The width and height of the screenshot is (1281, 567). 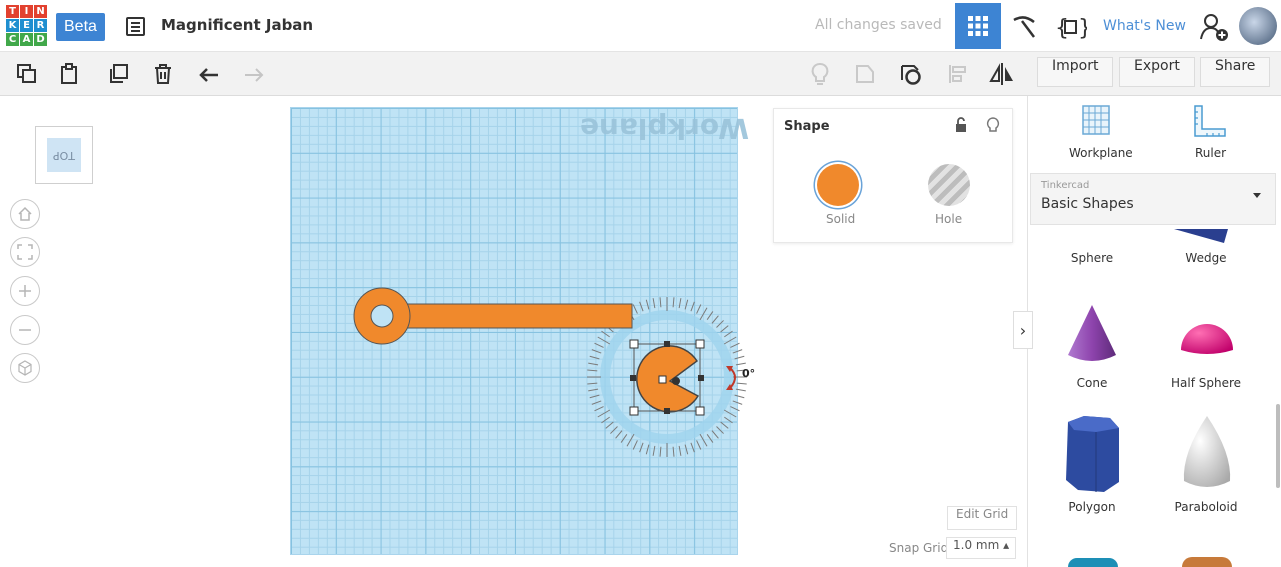 I want to click on workplane-tool-label: Workplane, so click(x=1101, y=153).